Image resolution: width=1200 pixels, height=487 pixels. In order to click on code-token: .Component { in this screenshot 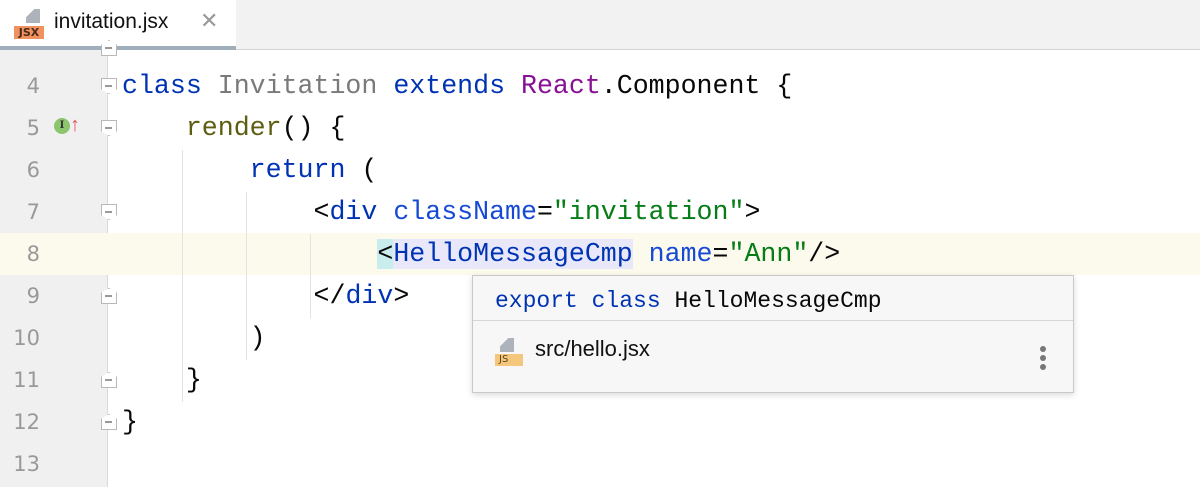, I will do `click(696, 86)`.